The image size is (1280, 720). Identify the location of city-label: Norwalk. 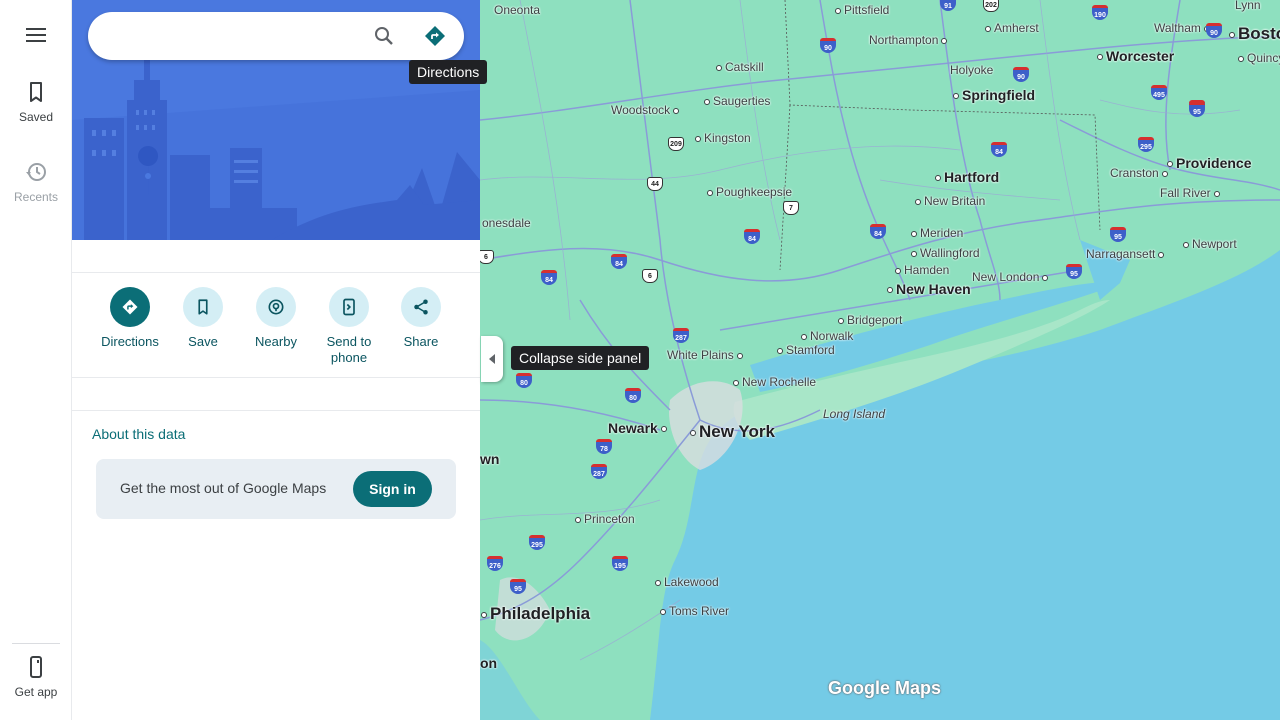
(825, 336).